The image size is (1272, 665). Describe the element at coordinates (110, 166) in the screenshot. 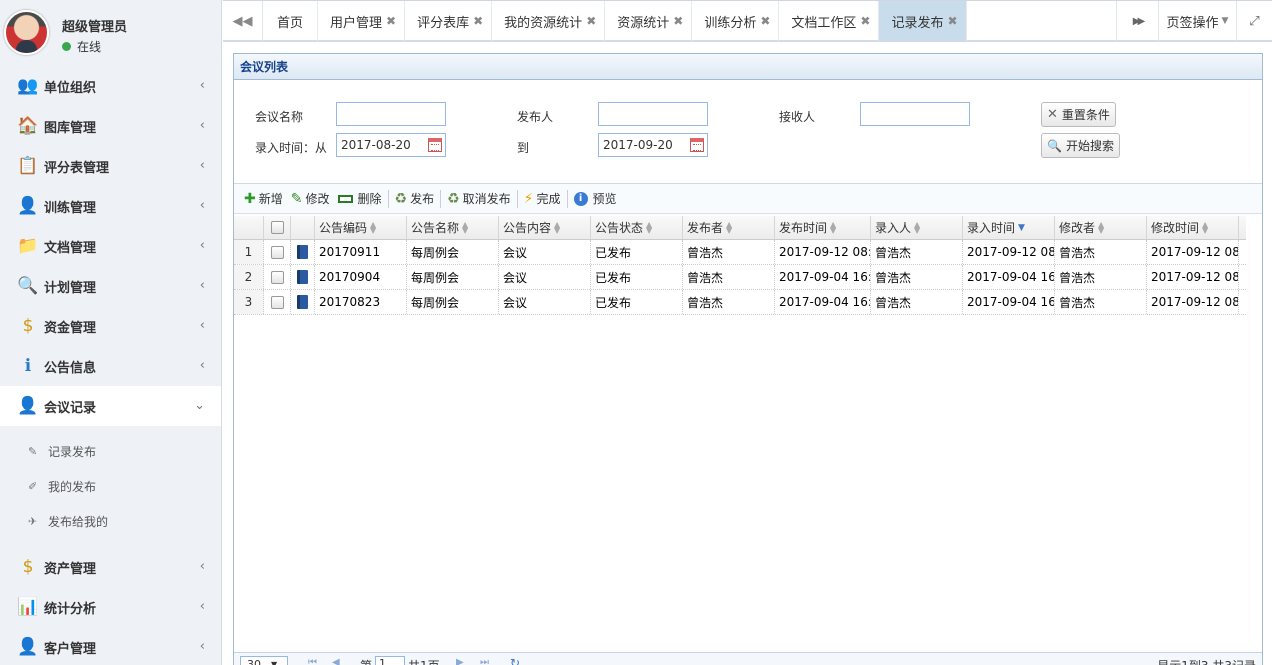

I see `sidebar-item: 📋 评分表管理 ‹` at that location.